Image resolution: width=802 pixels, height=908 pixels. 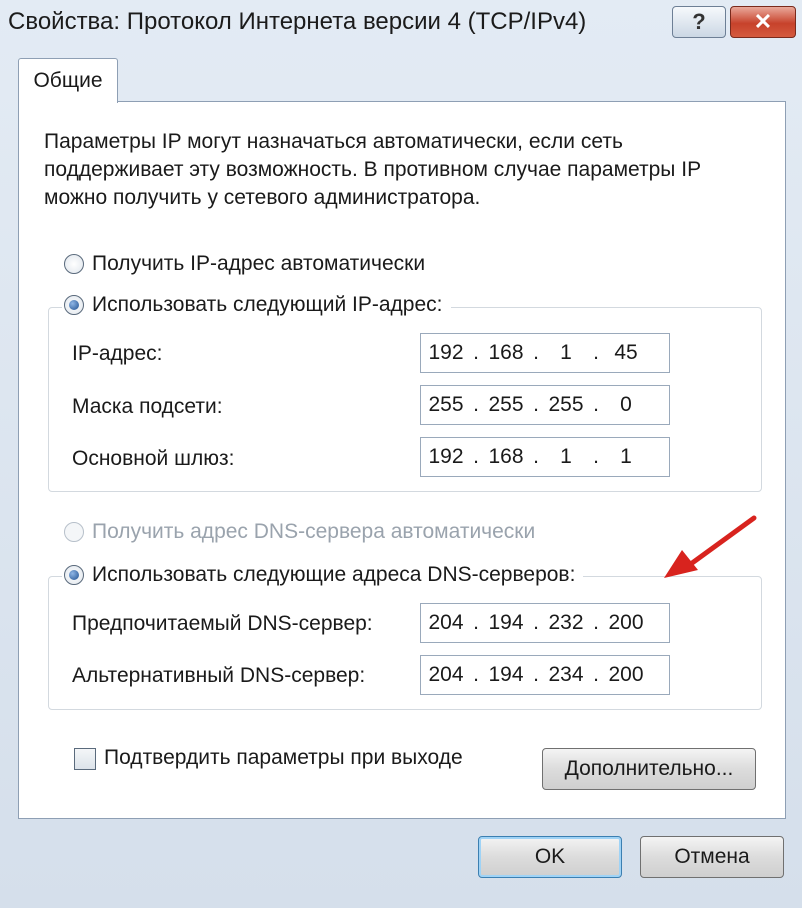 What do you see at coordinates (219, 675) in the screenshot?
I see `alternate-dns-label: Альтернативный DNS-сервер:` at bounding box center [219, 675].